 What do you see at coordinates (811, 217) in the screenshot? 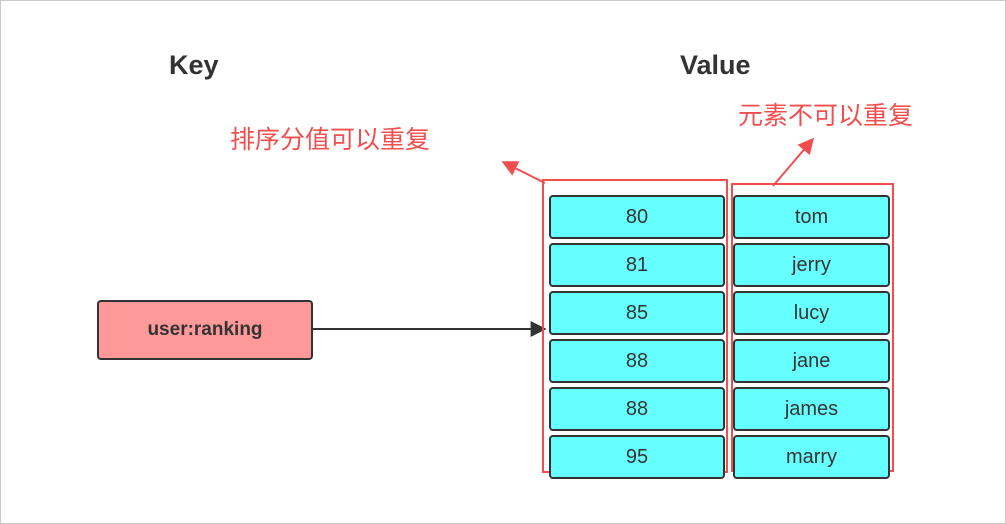
I see `member-cell: tom` at bounding box center [811, 217].